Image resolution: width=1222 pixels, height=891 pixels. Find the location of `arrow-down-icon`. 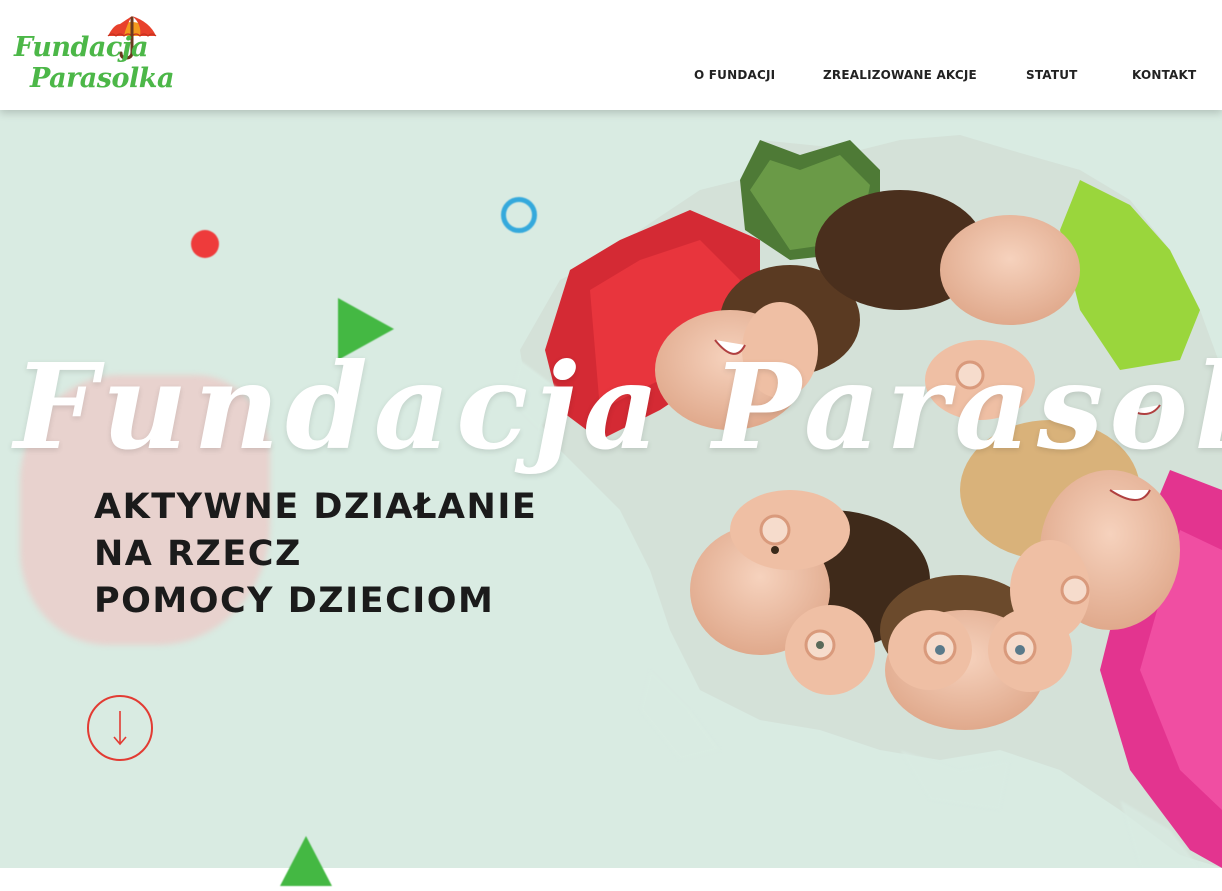

arrow-down-icon is located at coordinates (120, 728).